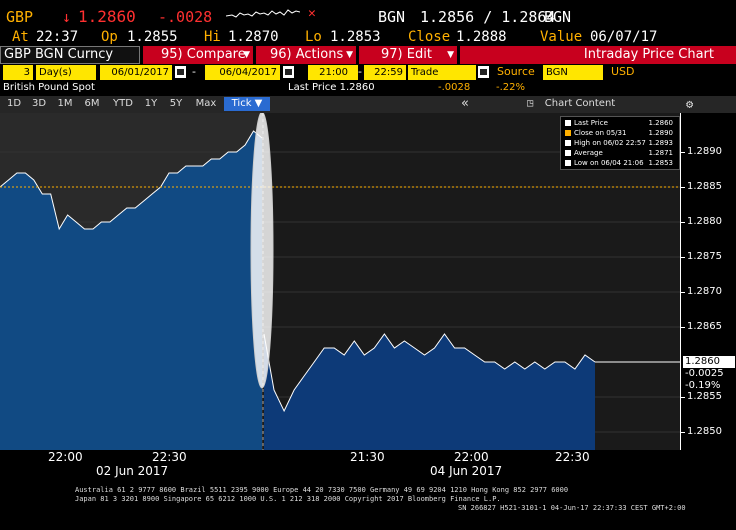  Describe the element at coordinates (66, 72) in the screenshot. I see `period-unit-select: Day(s)` at that location.